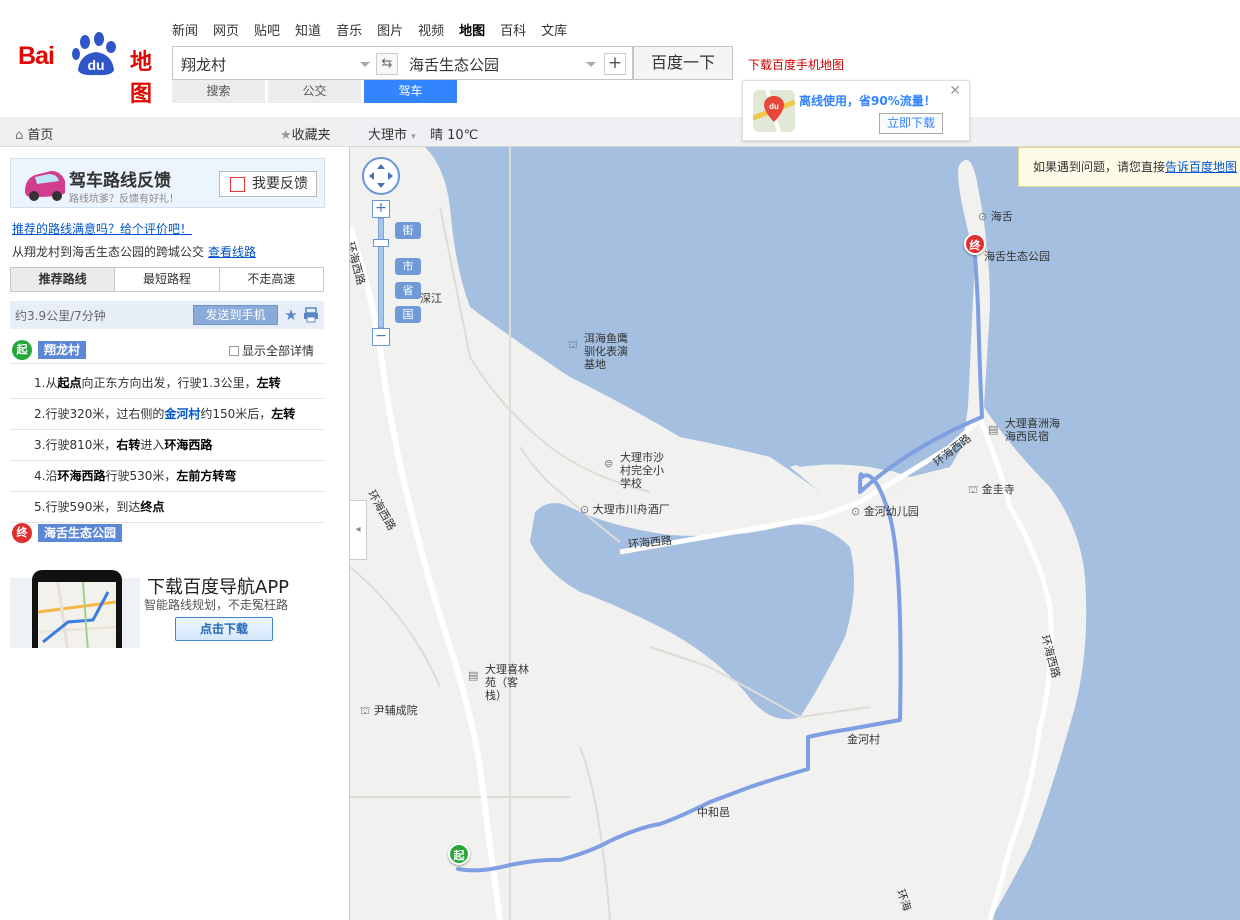 Image resolution: width=1240 pixels, height=920 pixels. What do you see at coordinates (167, 507) in the screenshot?
I see `route-step: 5.行驶590米，到达终点` at bounding box center [167, 507].